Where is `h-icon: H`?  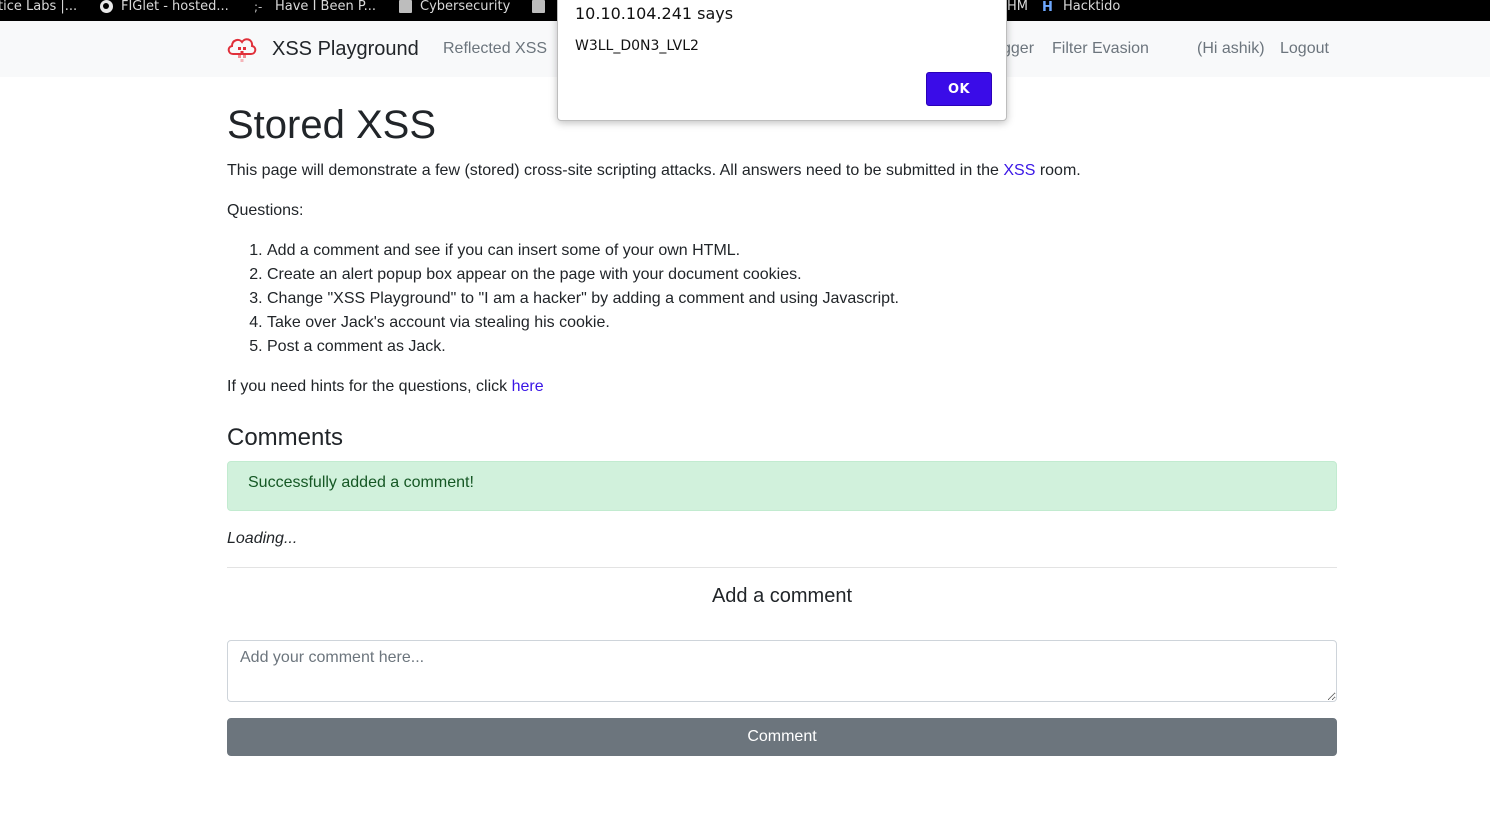 h-icon: H is located at coordinates (1047, 7).